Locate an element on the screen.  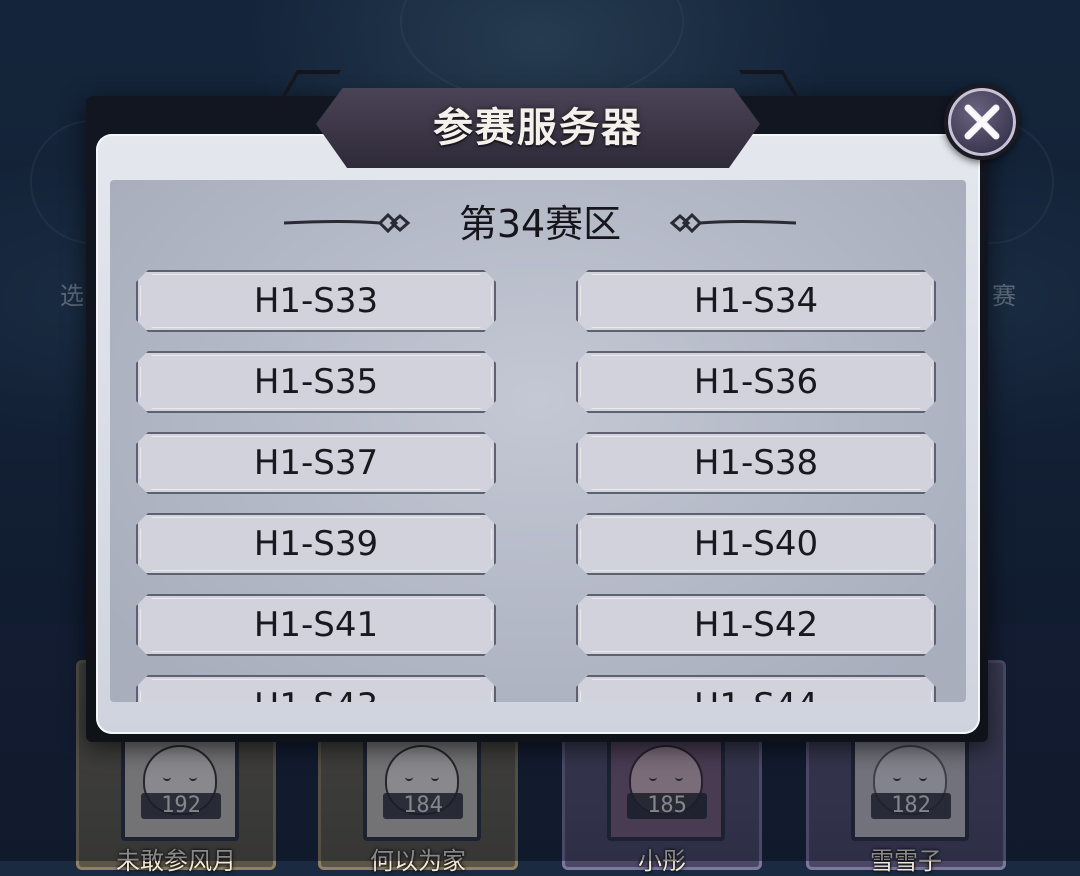
server-button: H1-S44 is located at coordinates (756, 688).